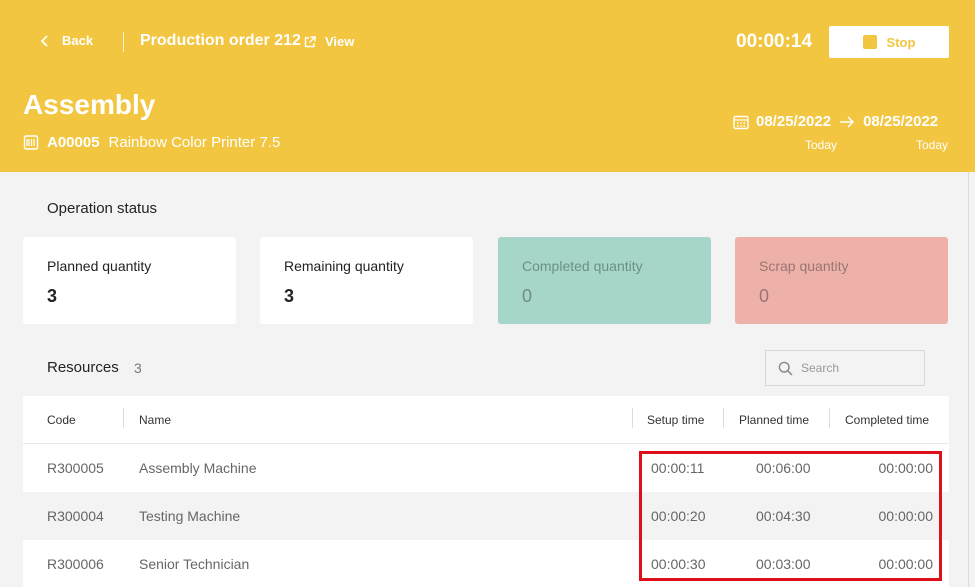 The image size is (975, 587). Describe the element at coordinates (932, 145) in the screenshot. I see `end-date-caption: Today` at that location.